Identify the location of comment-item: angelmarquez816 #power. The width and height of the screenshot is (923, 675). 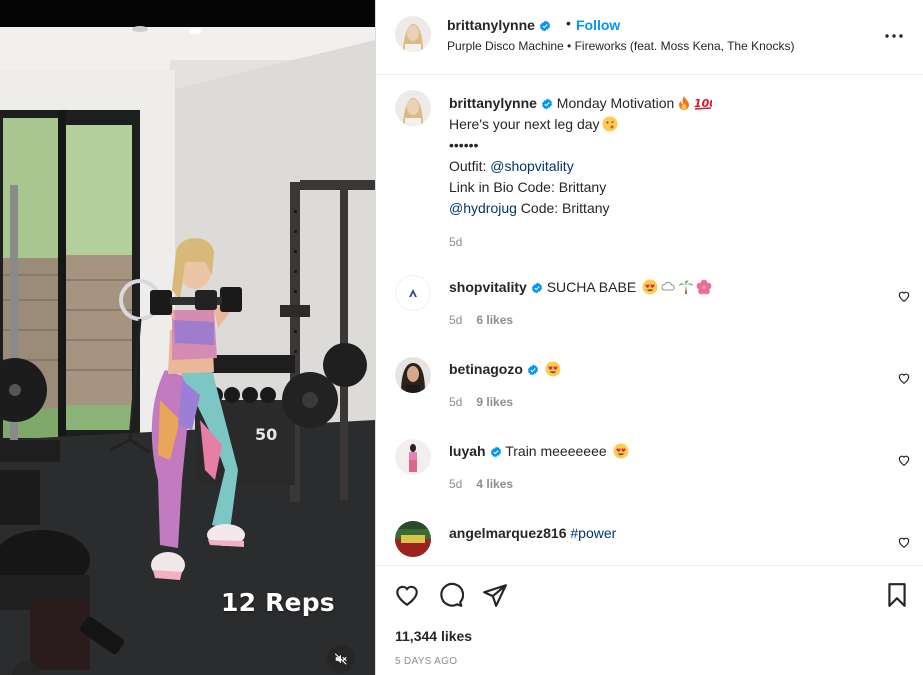
(649, 543).